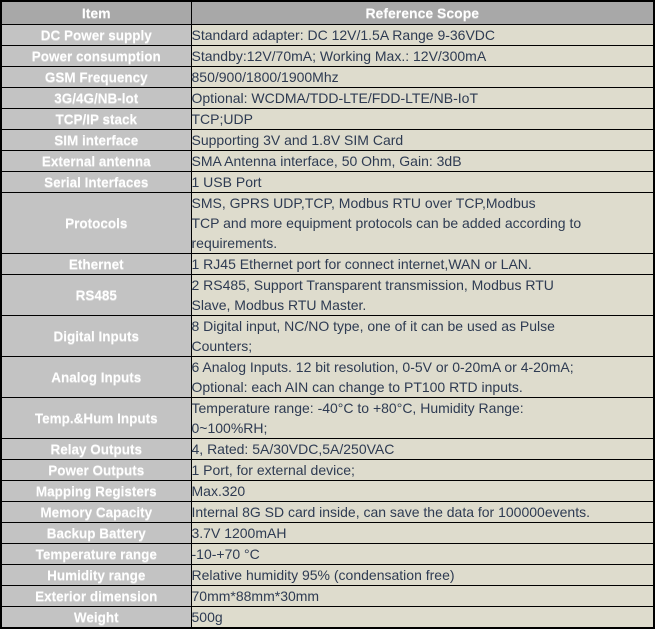 The image size is (661, 629). What do you see at coordinates (96, 35) in the screenshot?
I see `row-label: DC Power supply` at bounding box center [96, 35].